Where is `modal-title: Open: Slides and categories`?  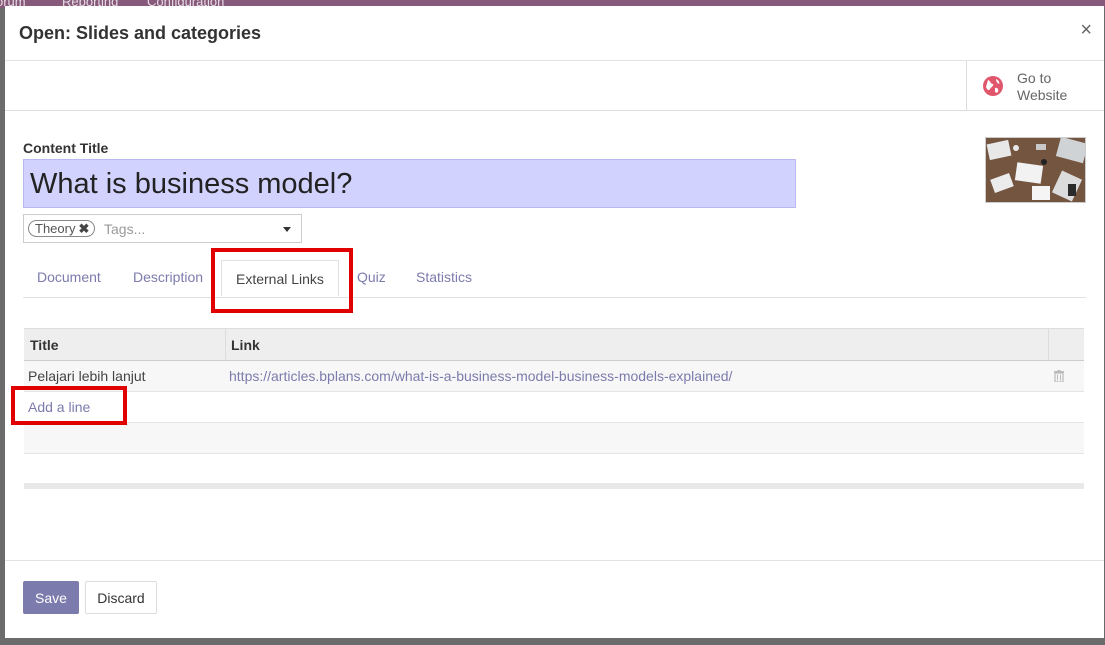 modal-title: Open: Slides and categories is located at coordinates (140, 33).